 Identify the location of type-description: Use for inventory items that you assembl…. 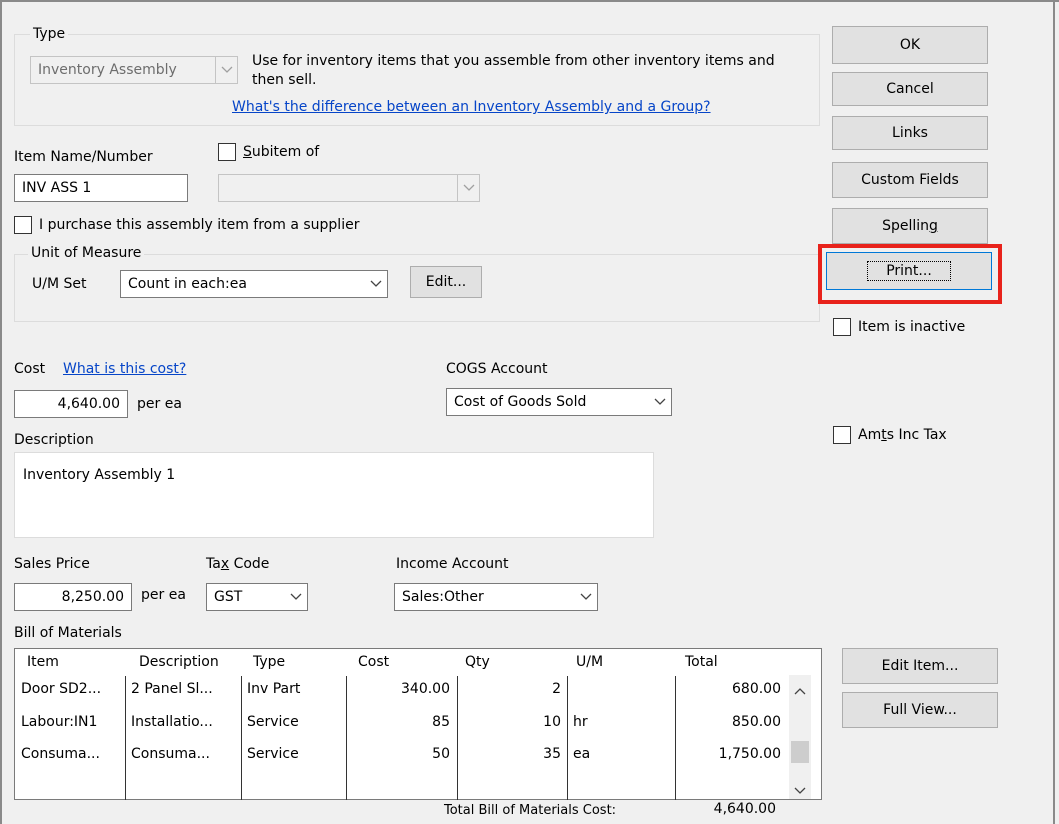
(513, 70).